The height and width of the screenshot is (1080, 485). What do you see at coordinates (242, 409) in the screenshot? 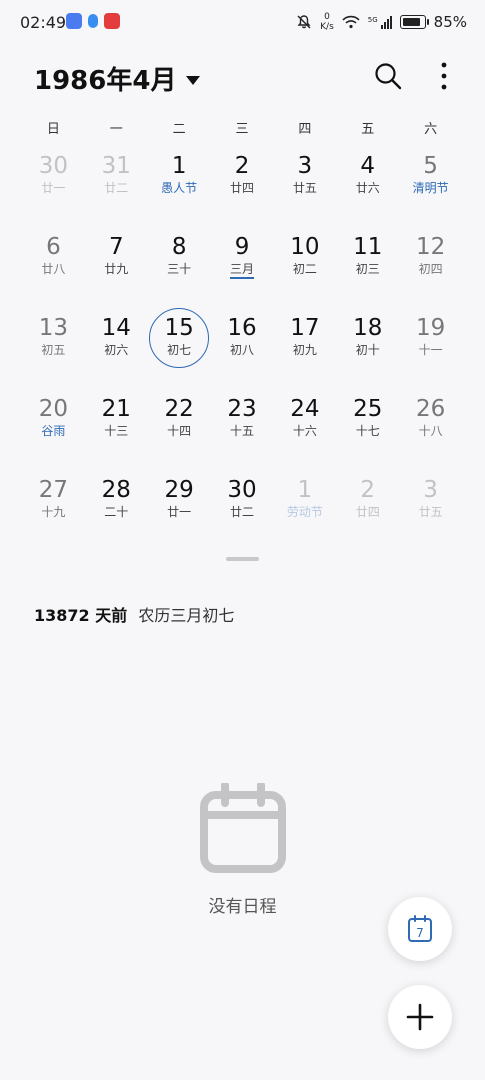
I see `day-number: 23` at bounding box center [242, 409].